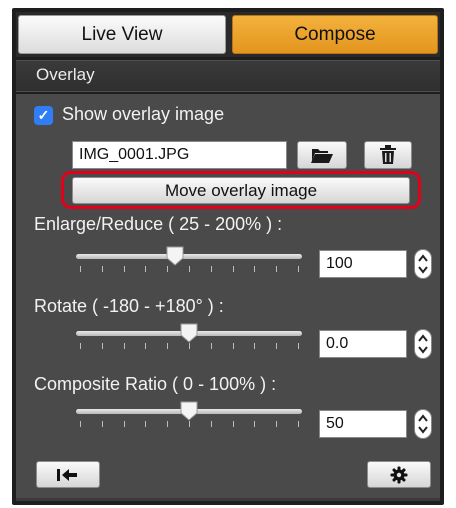  Describe the element at coordinates (228, 499) in the screenshot. I see `panel-bottom-edge` at that location.